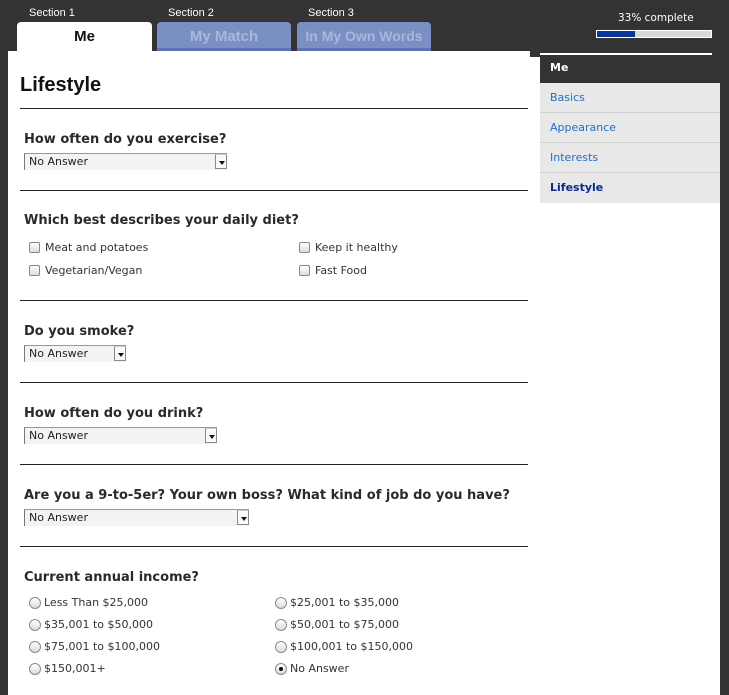 This screenshot has height=695, width=729. What do you see at coordinates (345, 624) in the screenshot?
I see `option-label: $50,001 to $75,000` at bounding box center [345, 624].